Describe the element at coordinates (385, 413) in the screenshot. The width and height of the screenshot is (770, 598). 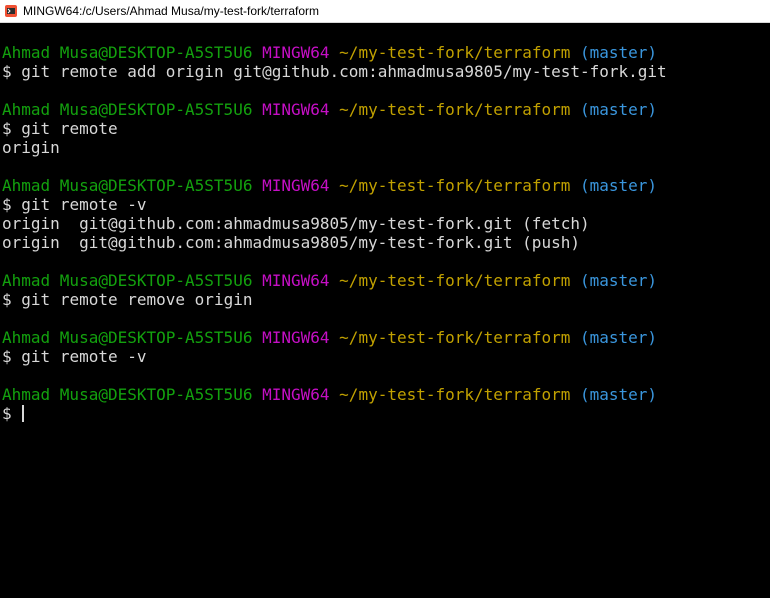
I see `active-command-line: $` at that location.